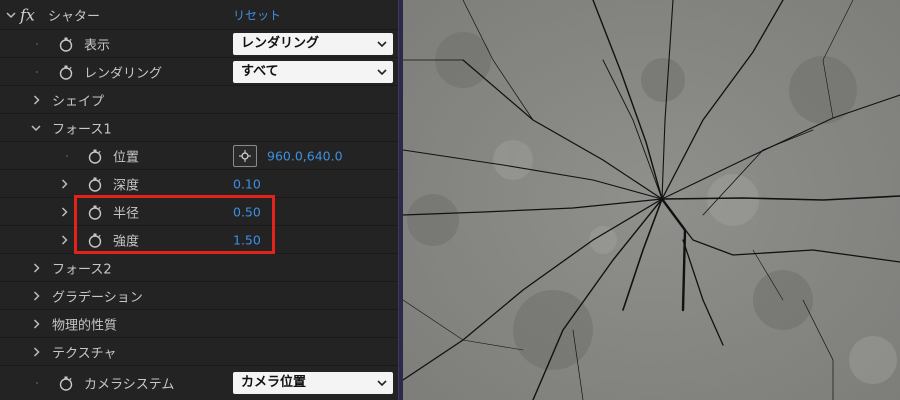  Describe the element at coordinates (247, 183) in the screenshot. I see `depth-value: 0.10` at that location.